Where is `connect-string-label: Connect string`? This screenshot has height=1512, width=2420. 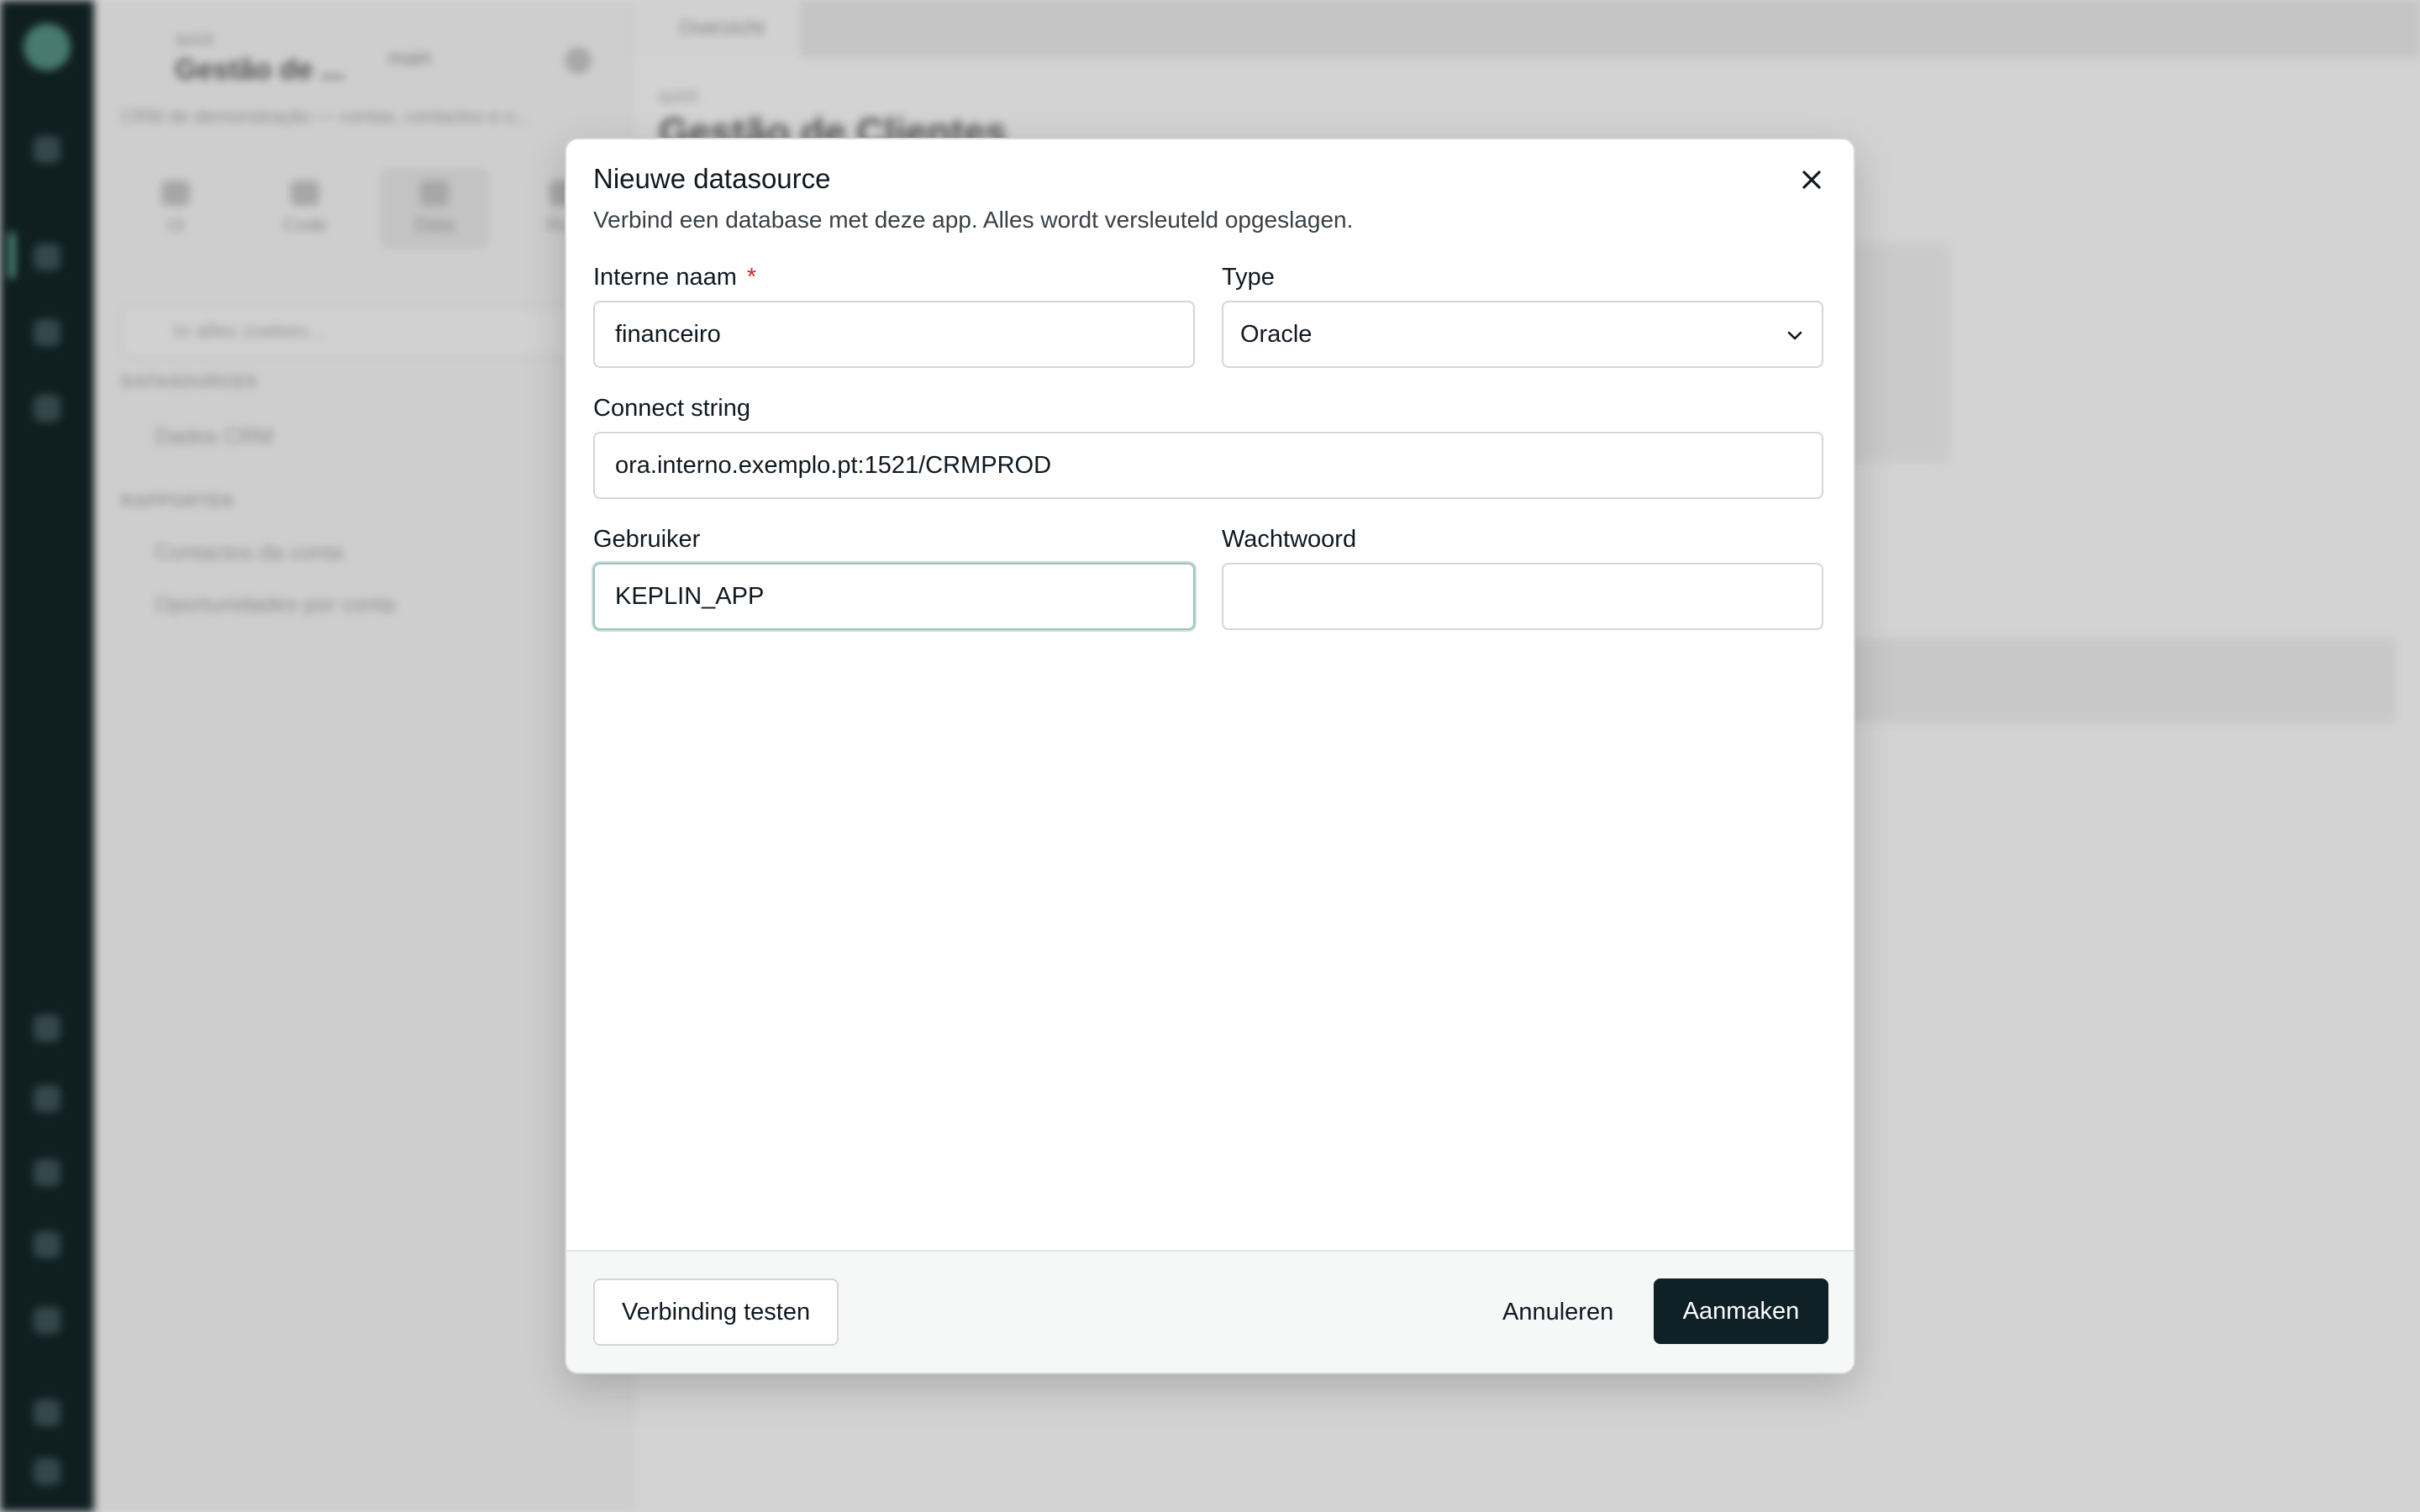
connect-string-label: Connect string is located at coordinates (672, 408).